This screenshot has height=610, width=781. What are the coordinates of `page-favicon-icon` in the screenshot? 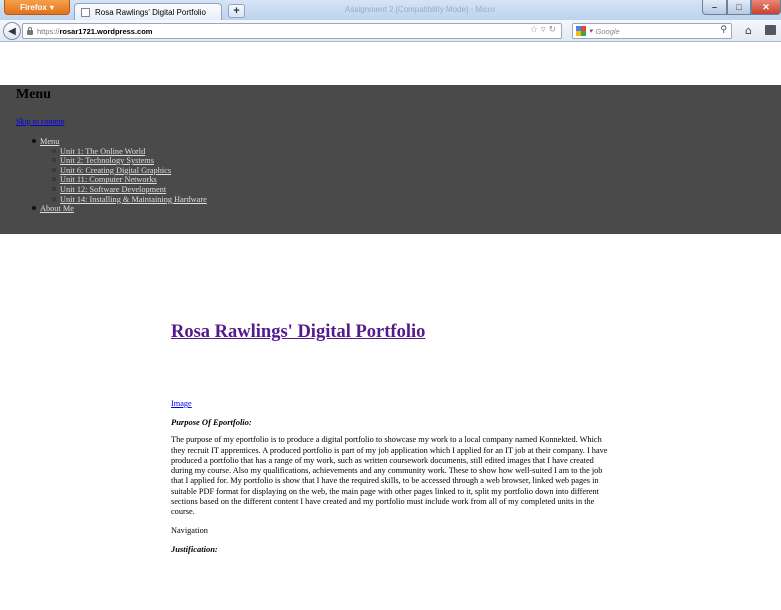 It's located at (85, 12).